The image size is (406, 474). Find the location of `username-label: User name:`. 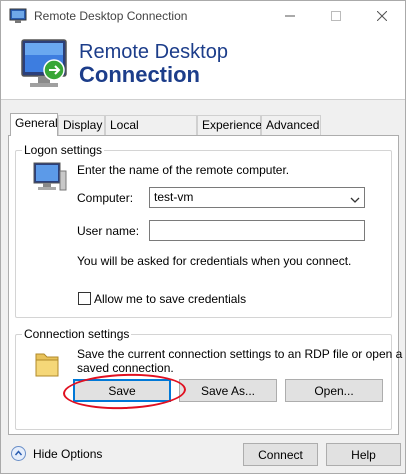

username-label: User name: is located at coordinates (108, 231).